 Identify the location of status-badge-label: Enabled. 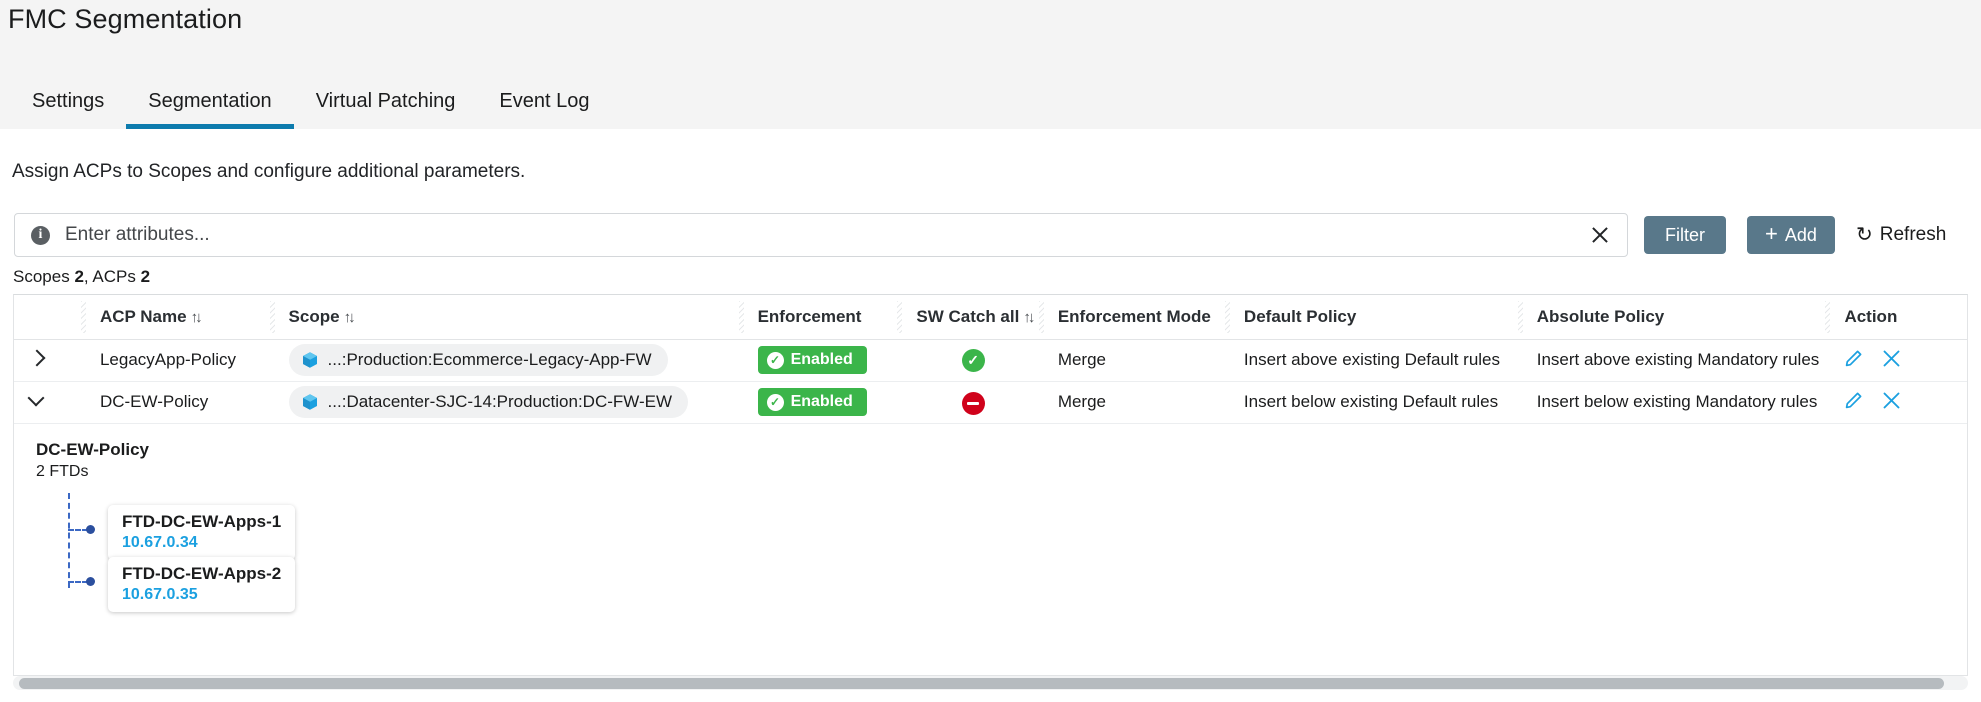
(821, 359).